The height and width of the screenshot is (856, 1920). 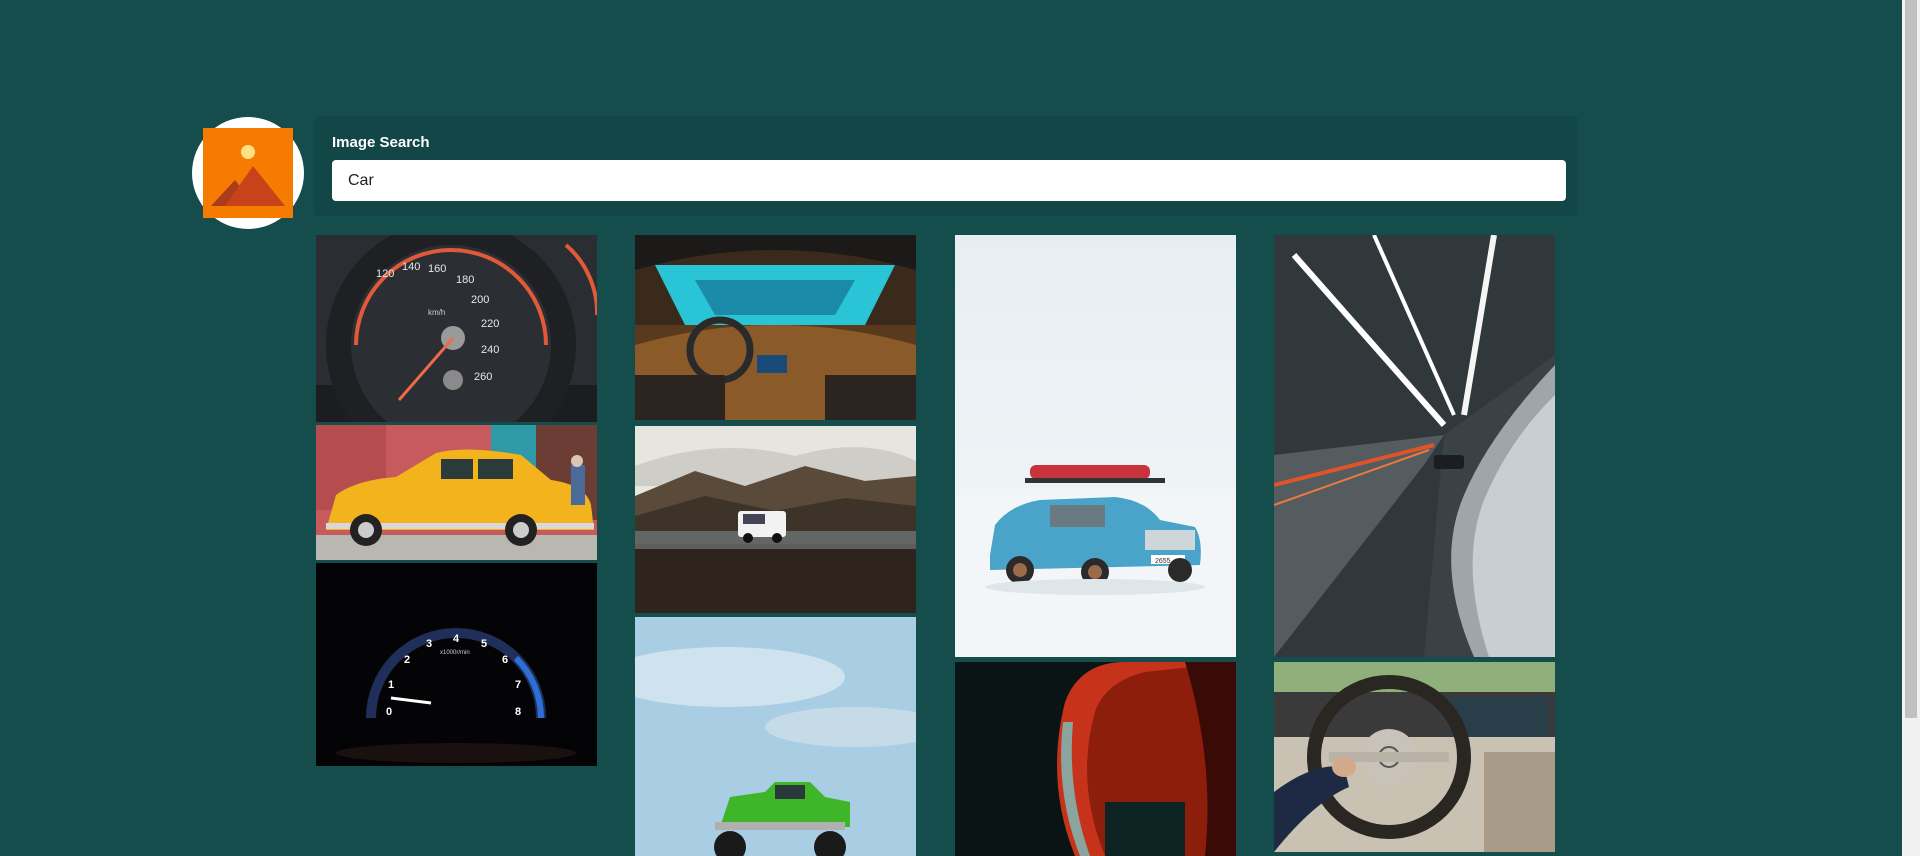 I want to click on image-tile-blue-car-snow: 2655, so click(x=1095, y=446).